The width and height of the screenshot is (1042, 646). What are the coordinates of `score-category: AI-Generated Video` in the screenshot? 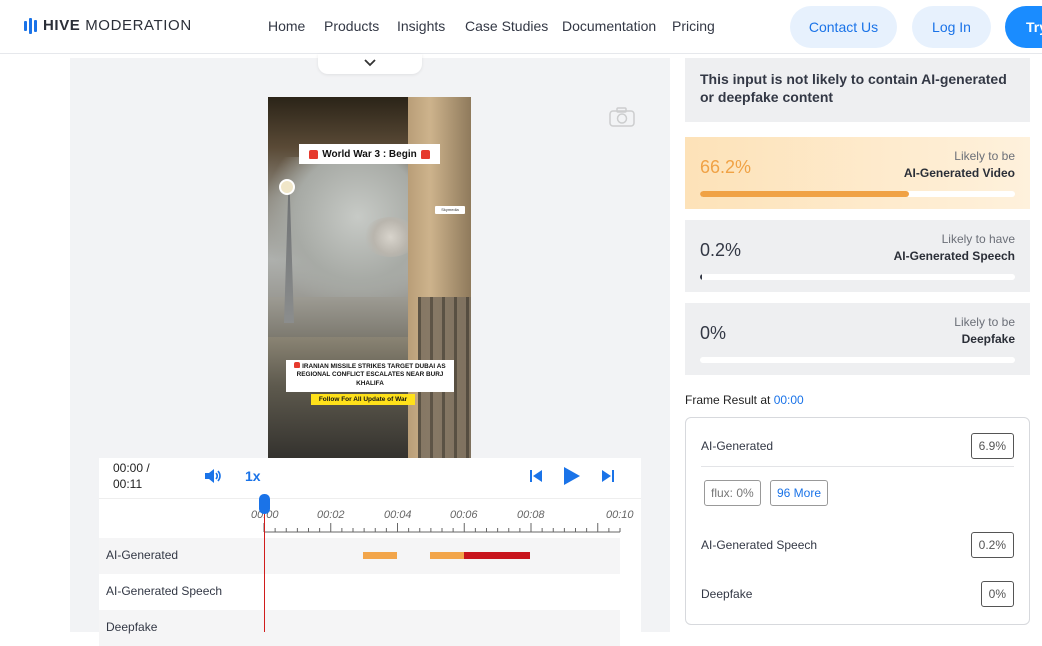 It's located at (959, 173).